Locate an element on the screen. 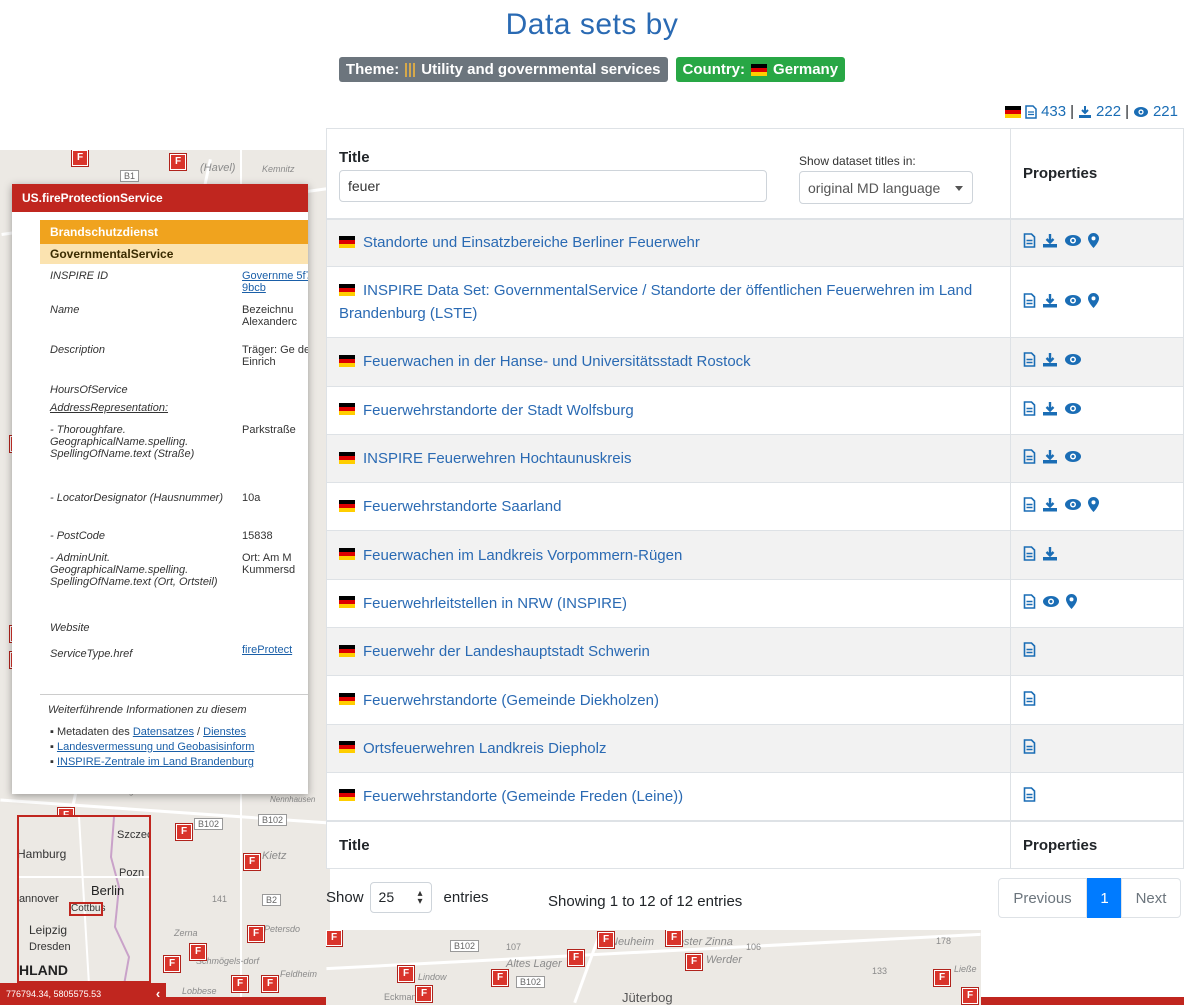 The width and height of the screenshot is (1184, 1005). table-row: INSPIRE Feuerwehren Hochtaunuskreis is located at coordinates (755, 458).